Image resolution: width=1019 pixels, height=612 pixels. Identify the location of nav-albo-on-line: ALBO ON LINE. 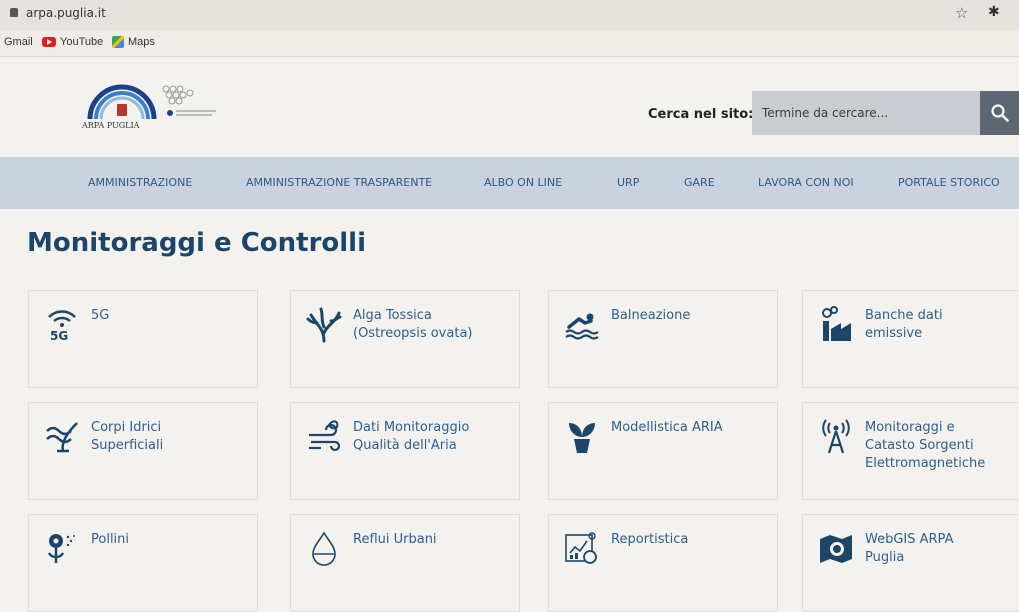
(523, 182).